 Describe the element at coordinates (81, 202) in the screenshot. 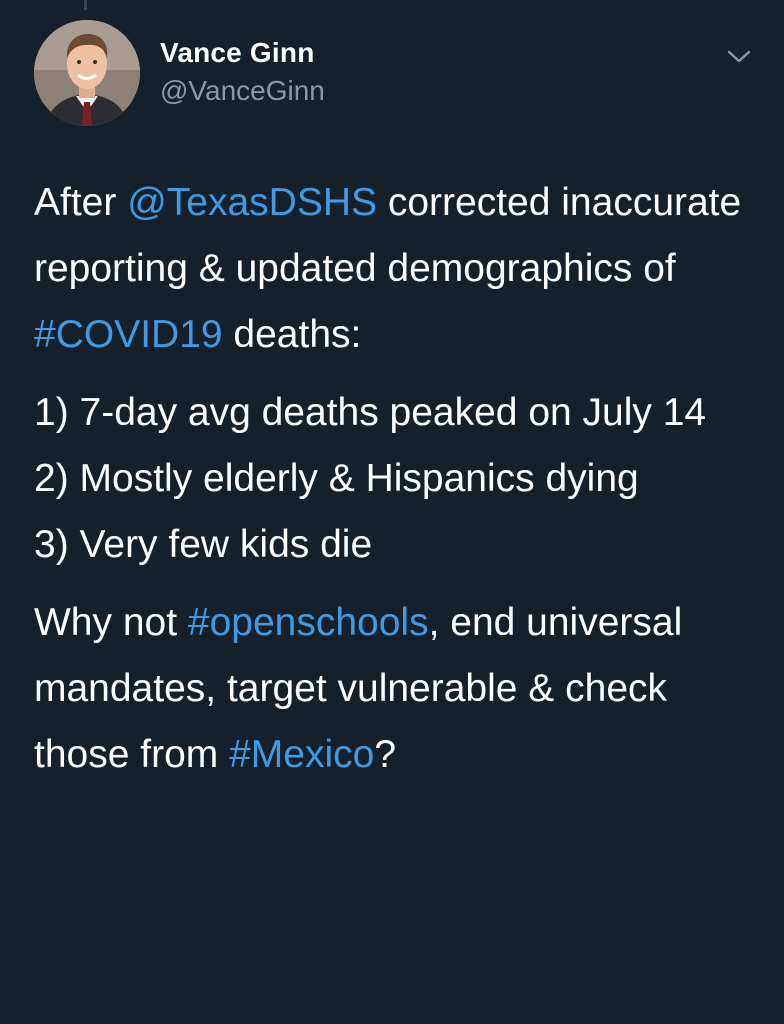

I see `text-segment: After` at that location.